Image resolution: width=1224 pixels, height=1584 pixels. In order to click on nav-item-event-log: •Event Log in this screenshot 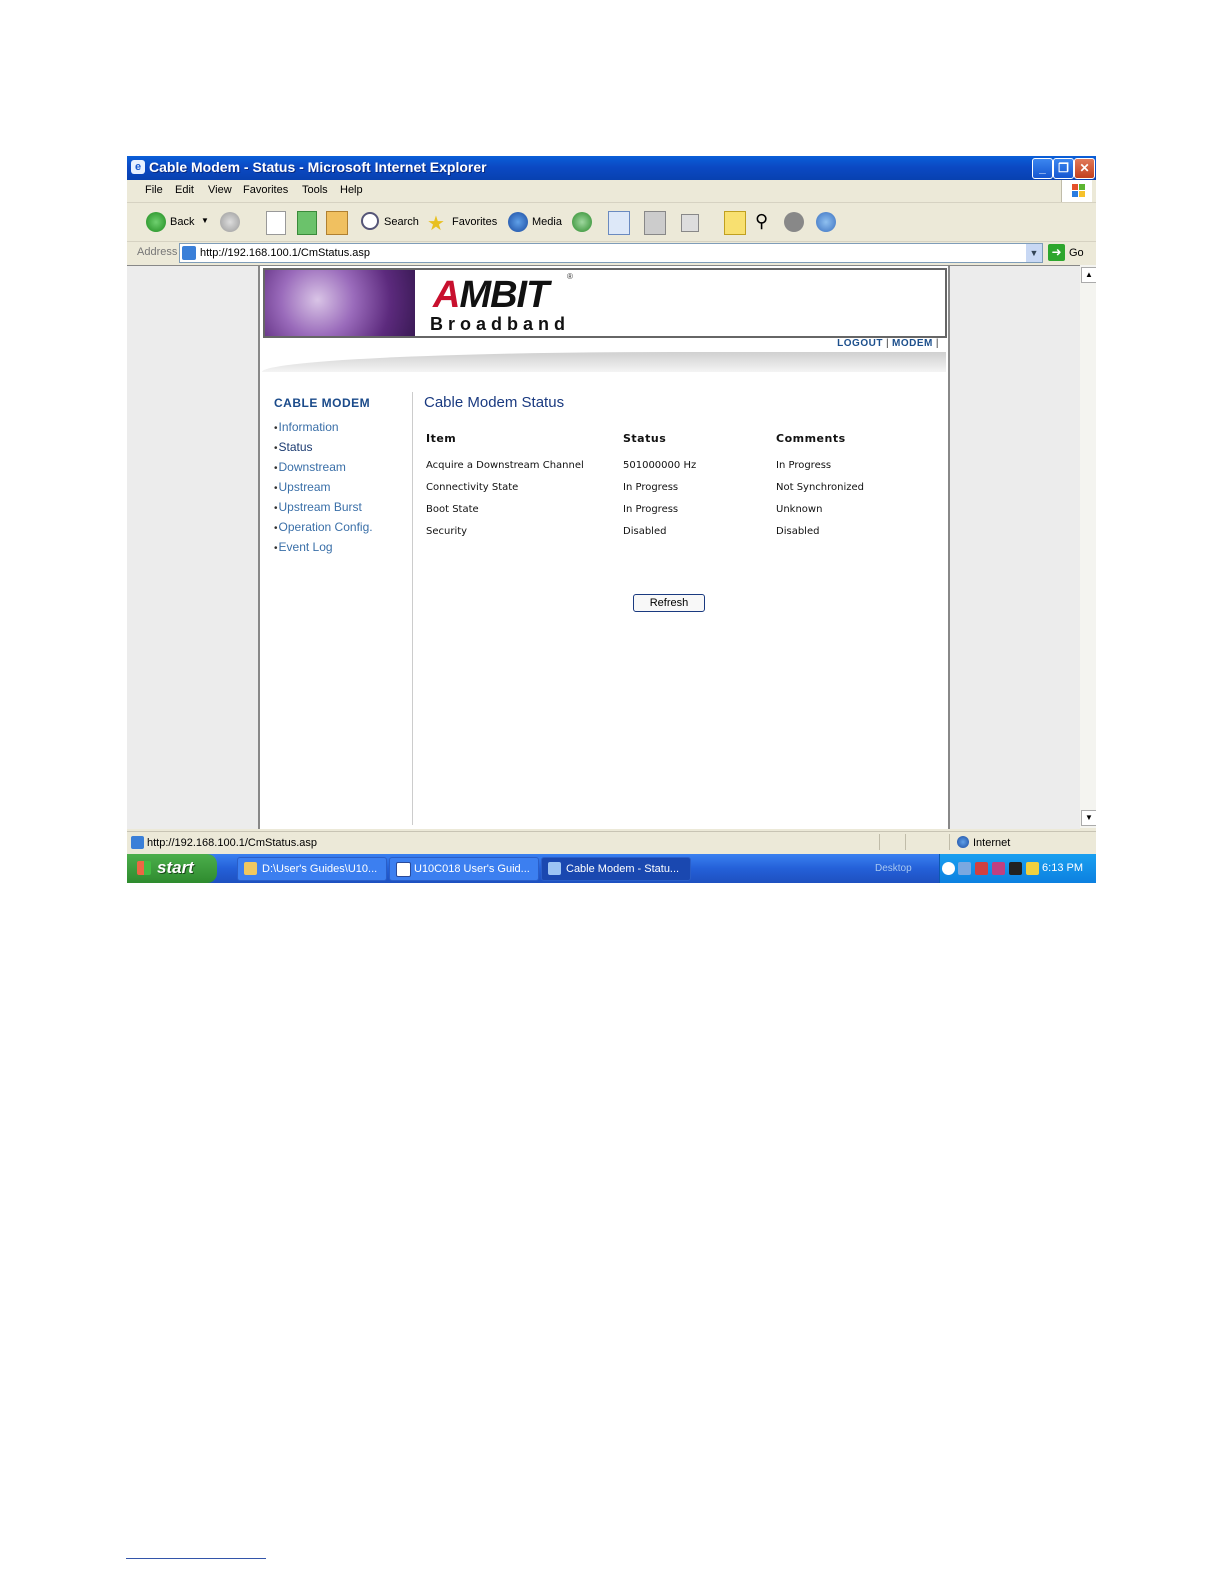, I will do `click(344, 550)`.